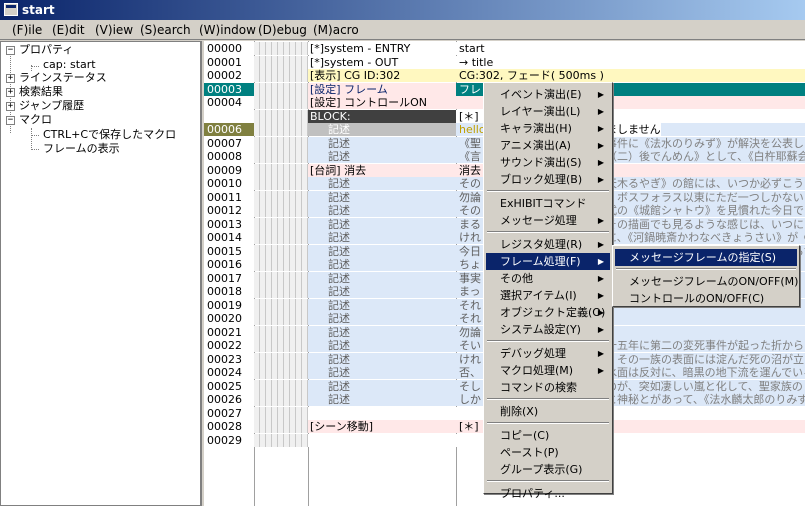  Describe the element at coordinates (548, 353) in the screenshot. I see `context-menu-item: デバッグ処理 ▶` at that location.